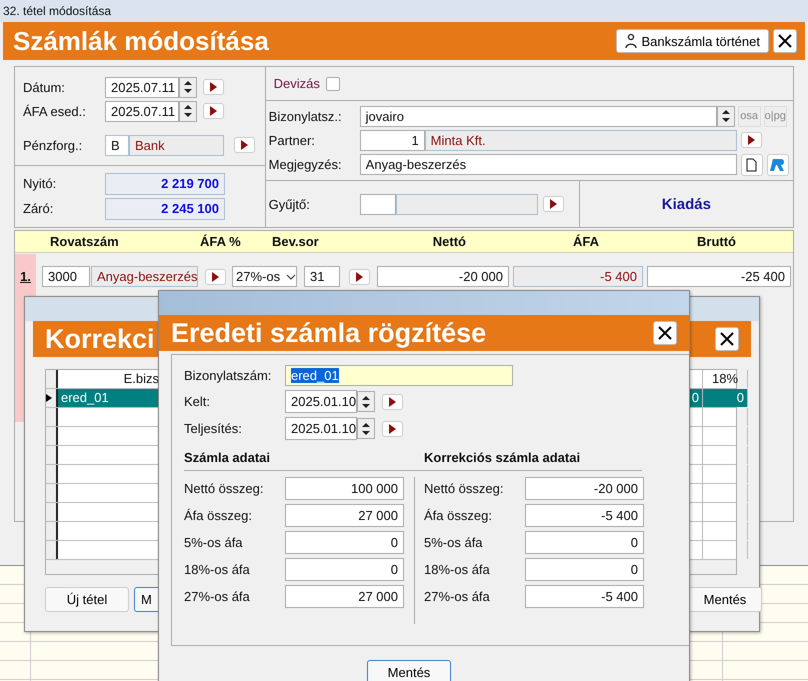  I want to click on row-number: 1., so click(25, 277).